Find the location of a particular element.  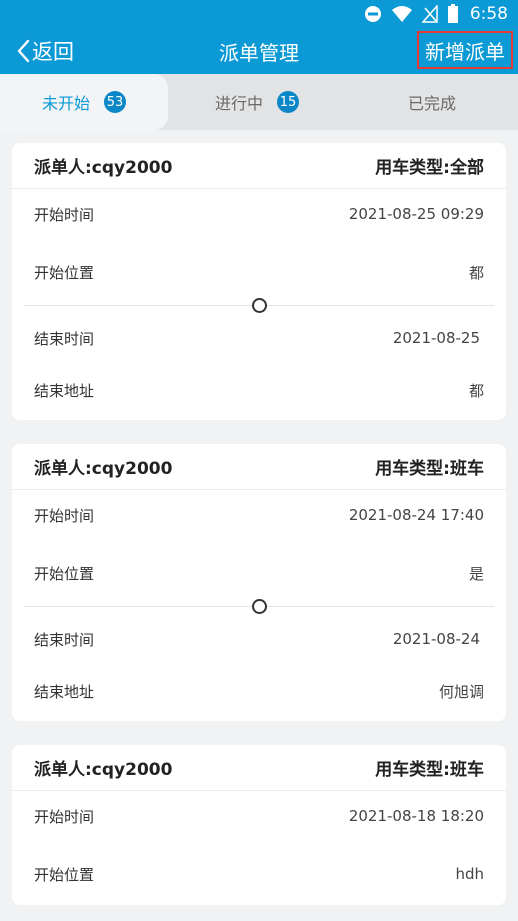

tab-bar: 未开始 53 进行中 15 已完成 is located at coordinates (259, 102).